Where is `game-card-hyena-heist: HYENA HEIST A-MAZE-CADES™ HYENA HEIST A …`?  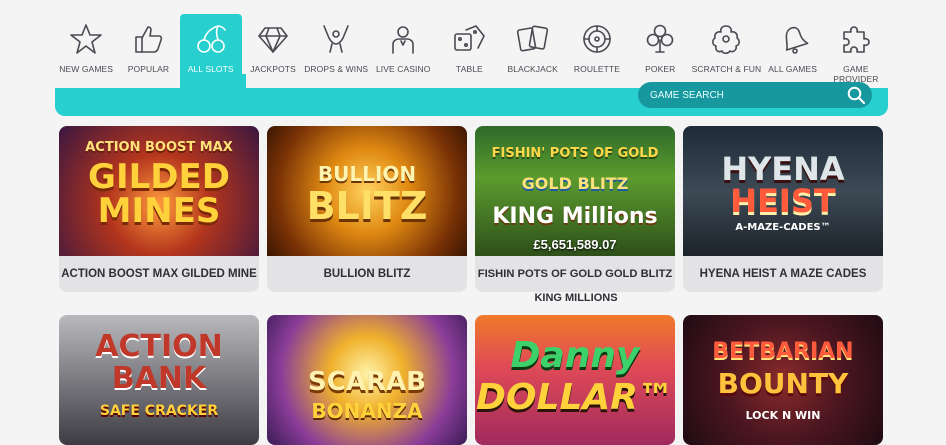 game-card-hyena-heist: HYENA HEIST A-MAZE-CADES™ HYENA HEIST A … is located at coordinates (783, 209).